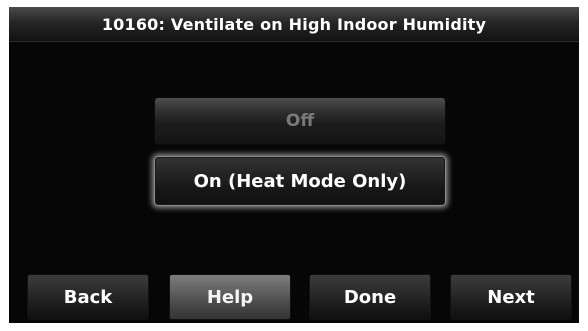 This screenshot has width=588, height=331. I want to click on next-button: Next, so click(511, 297).